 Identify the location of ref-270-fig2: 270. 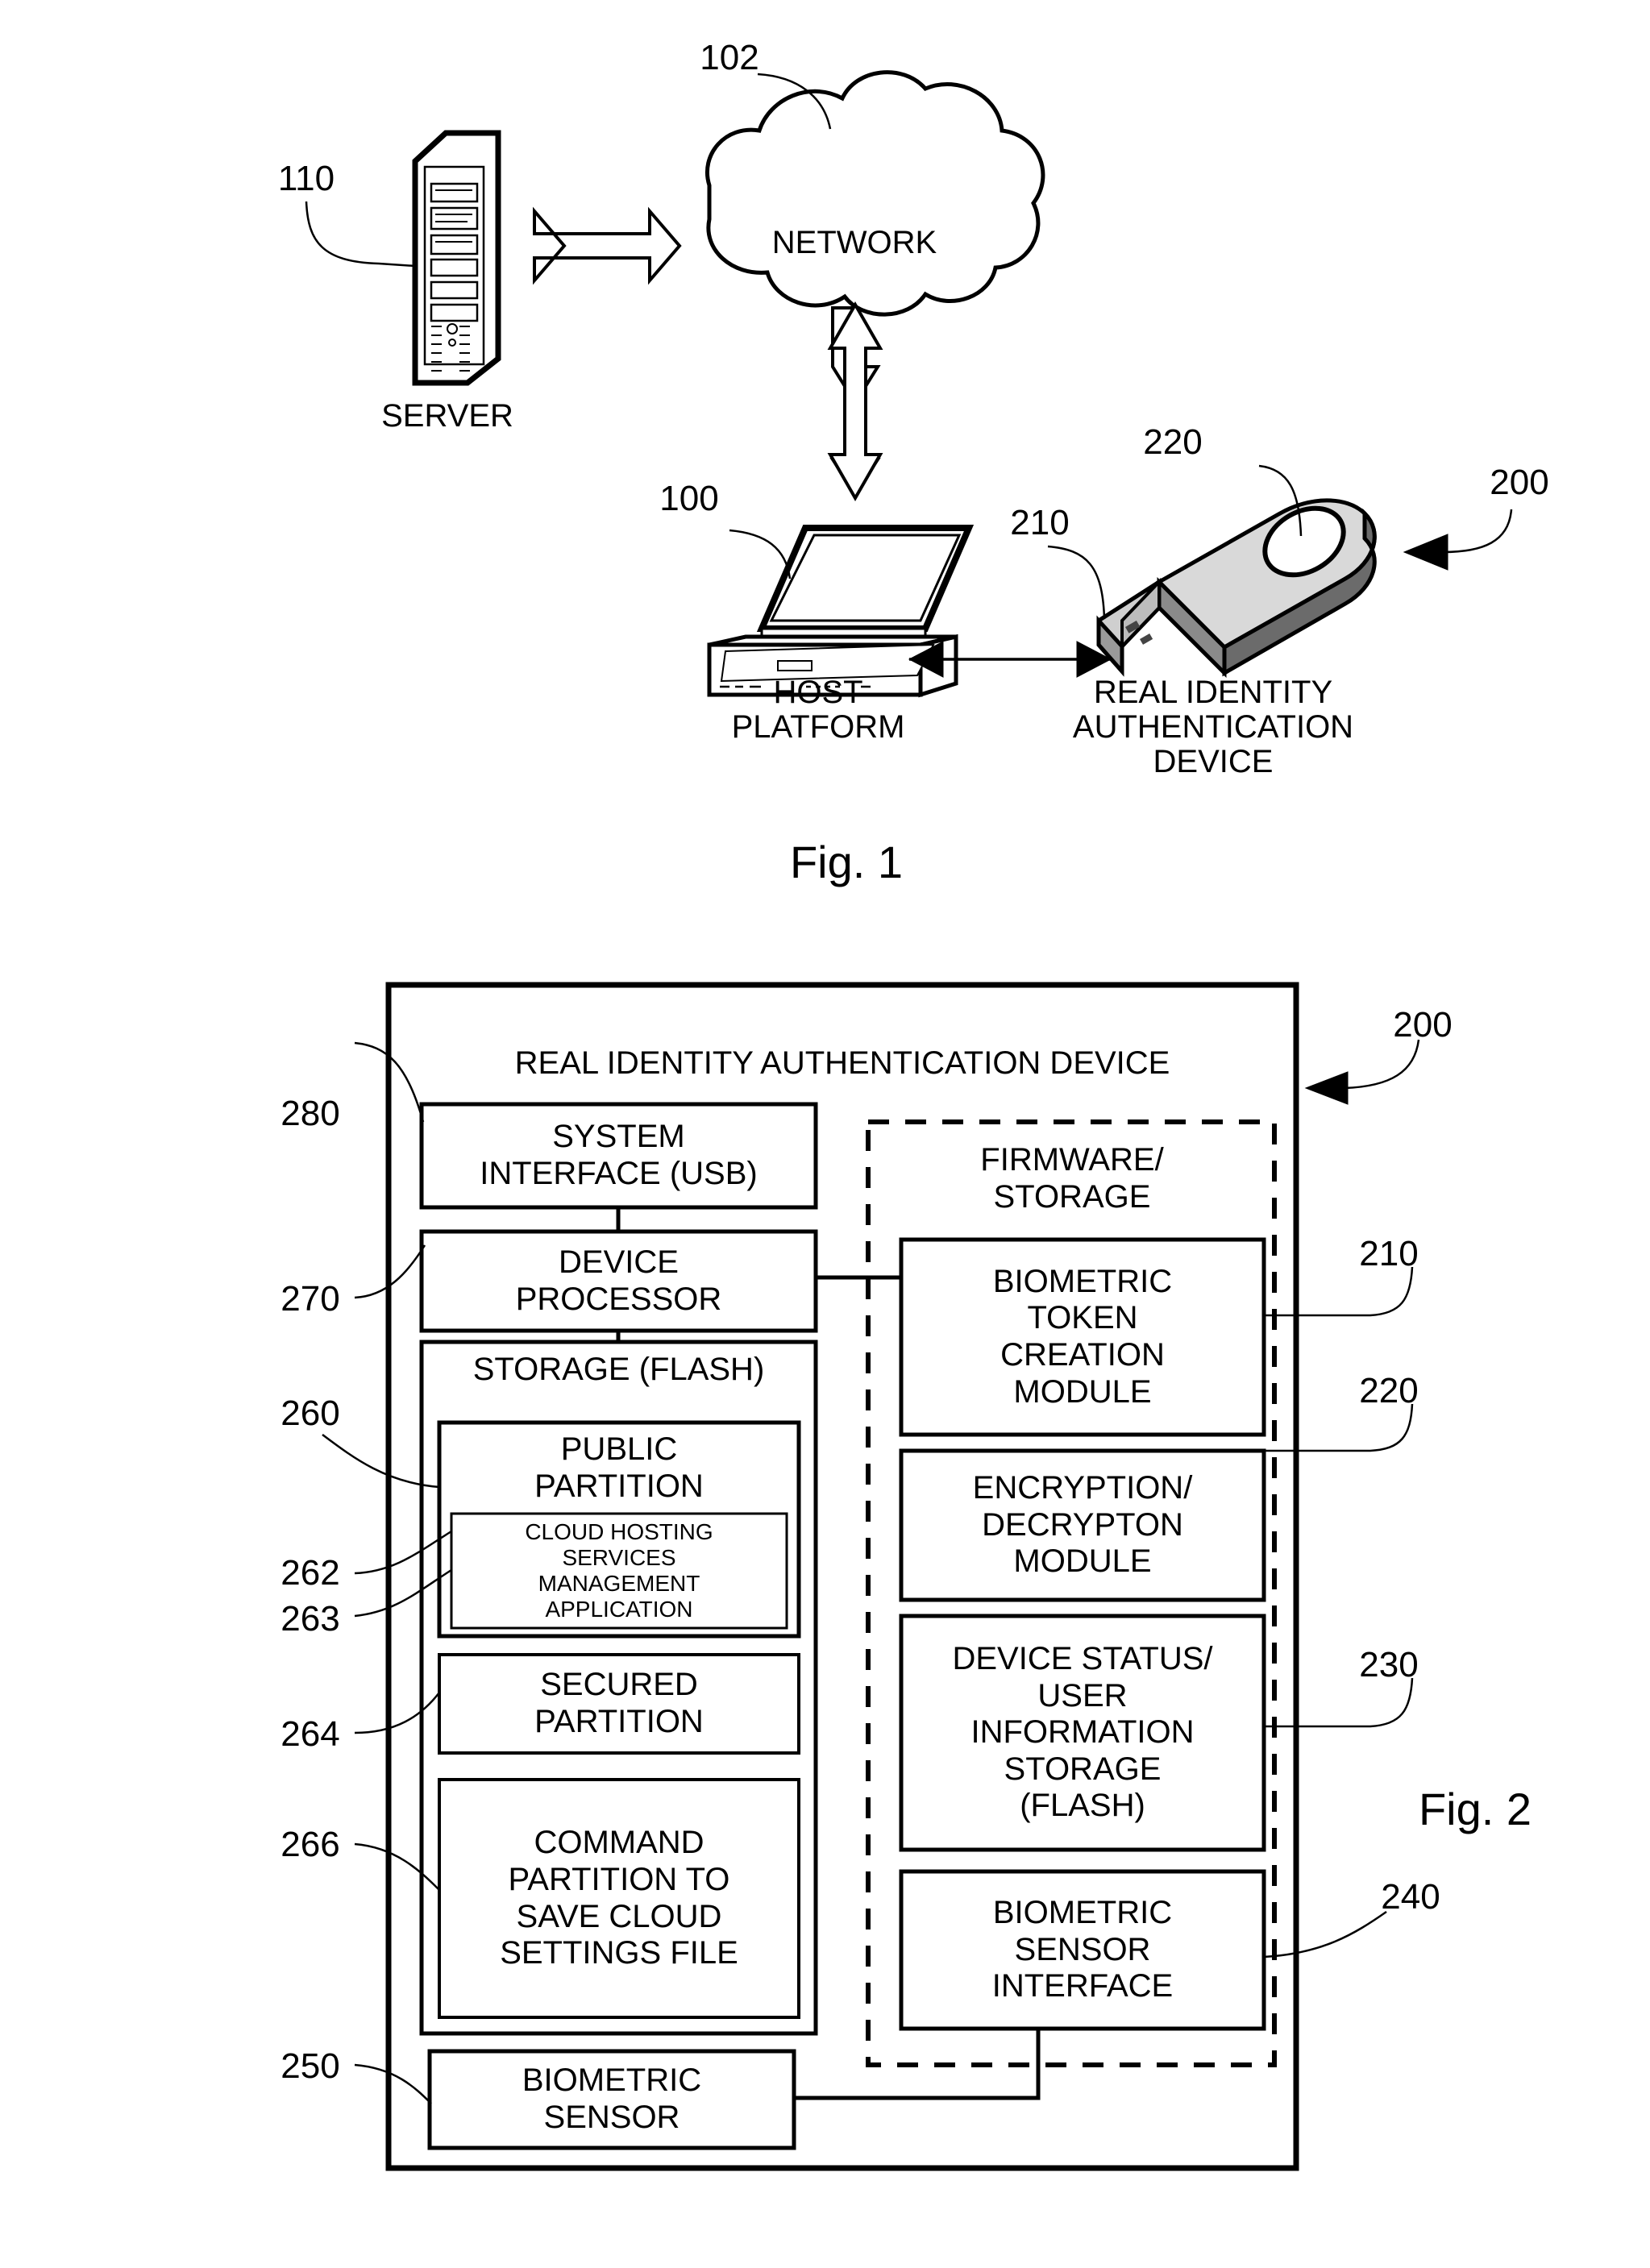
(311, 1299).